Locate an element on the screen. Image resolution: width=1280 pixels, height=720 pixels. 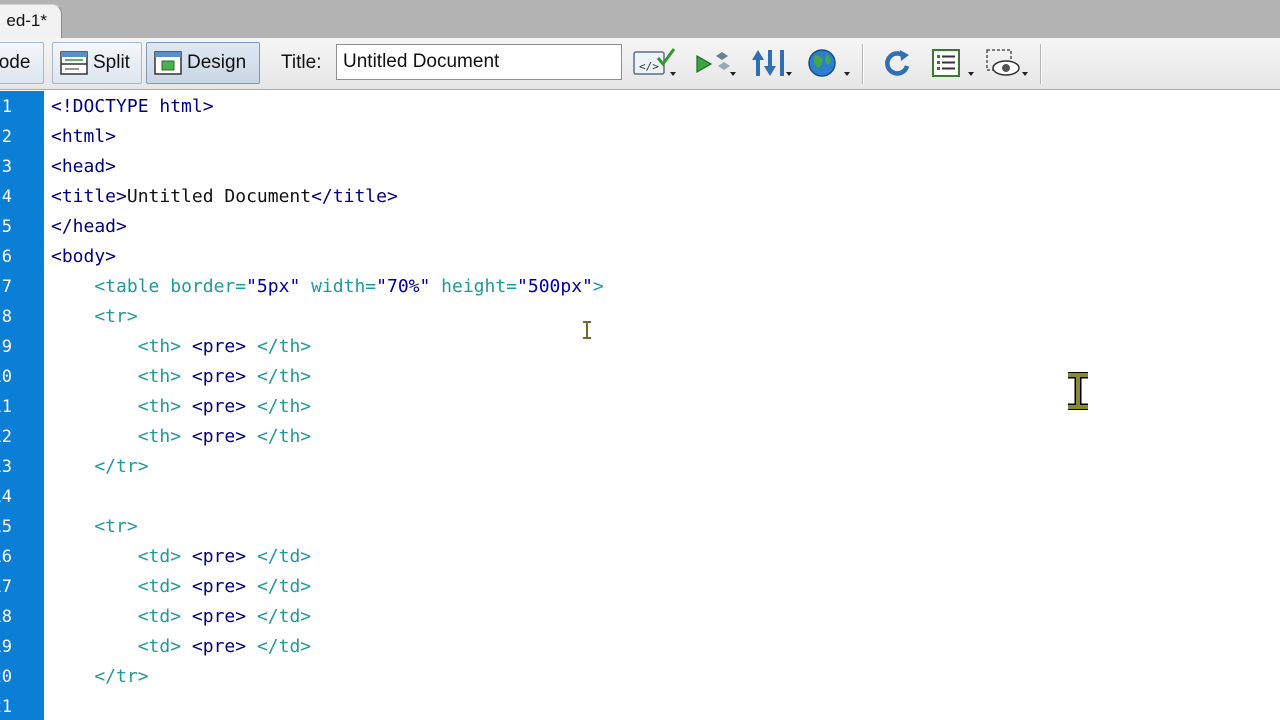
code-line: </head> is located at coordinates (89, 226).